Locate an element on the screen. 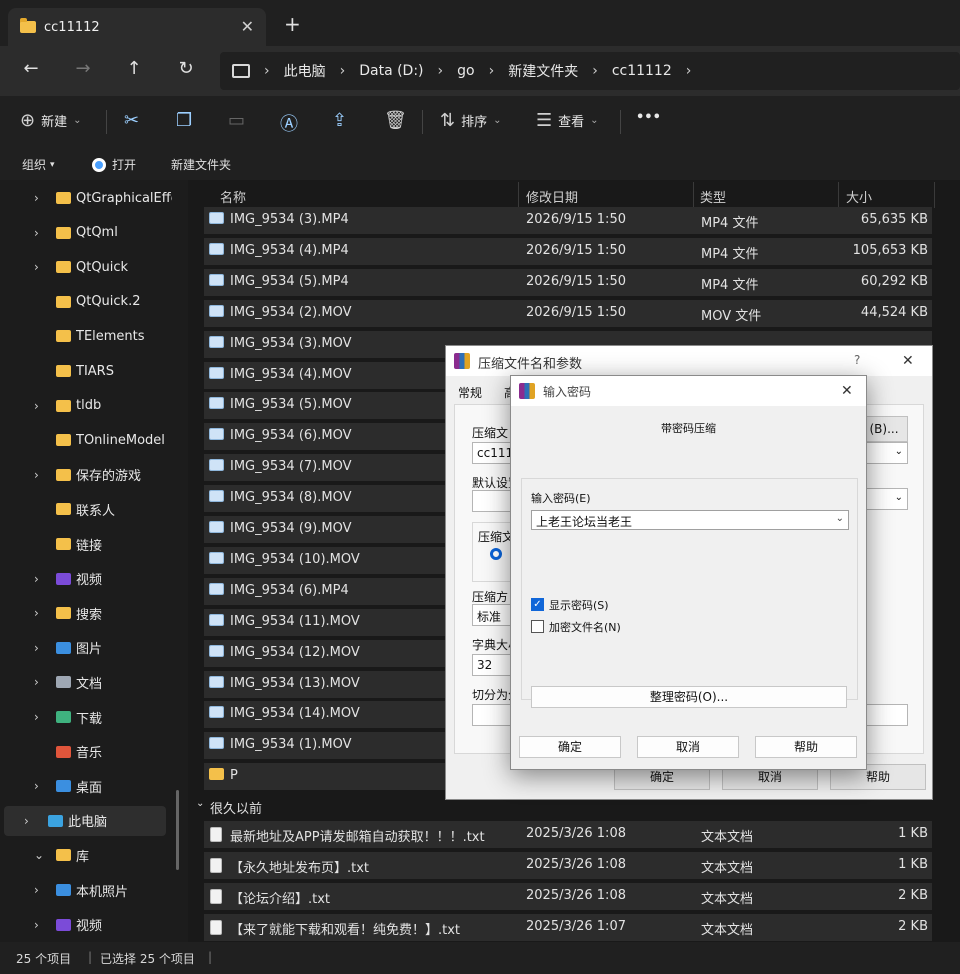 This screenshot has height=974, width=960. open-button: 打开 is located at coordinates (114, 164).